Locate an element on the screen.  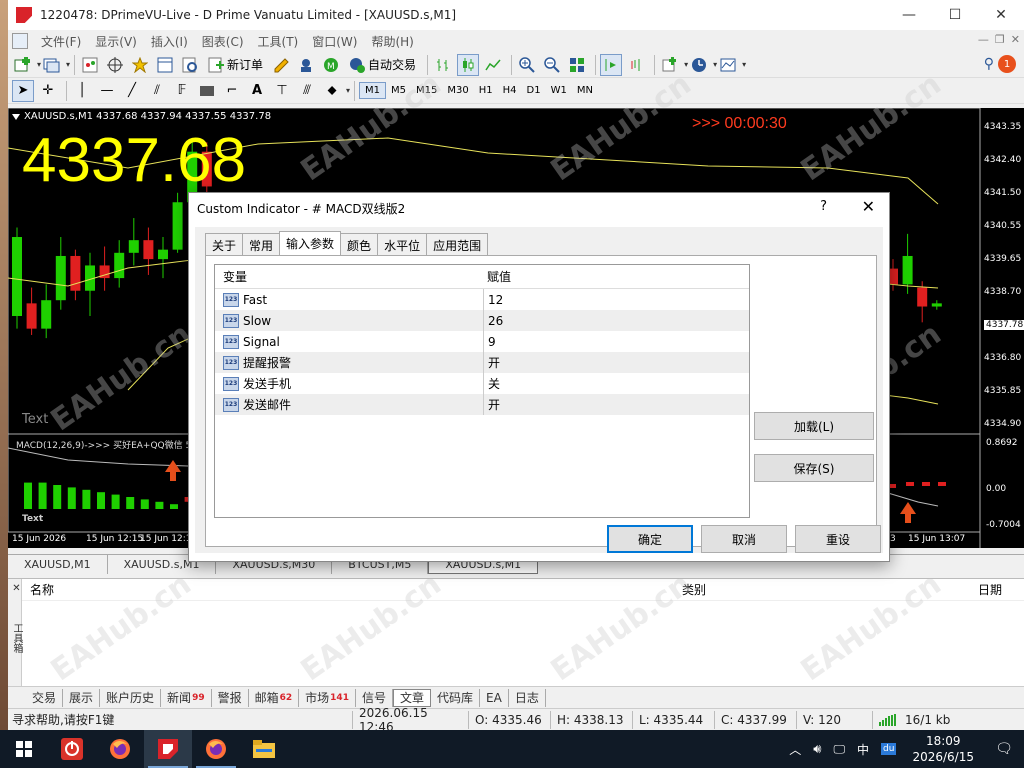
menu-window: 窗口(W) is located at coordinates (334, 41).